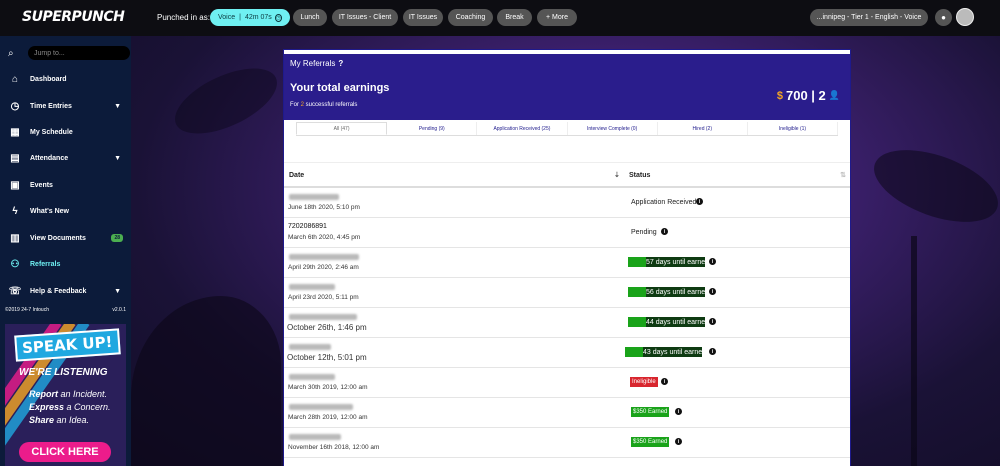  Describe the element at coordinates (327, 357) in the screenshot. I see `referral-date: October 12th, 5:01 pm` at that location.